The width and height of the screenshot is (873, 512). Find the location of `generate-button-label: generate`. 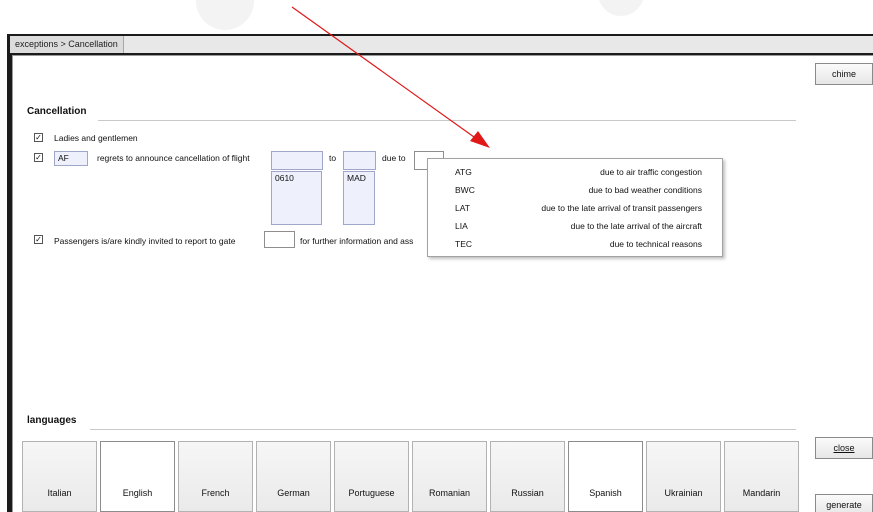

generate-button-label: generate is located at coordinates (844, 505).